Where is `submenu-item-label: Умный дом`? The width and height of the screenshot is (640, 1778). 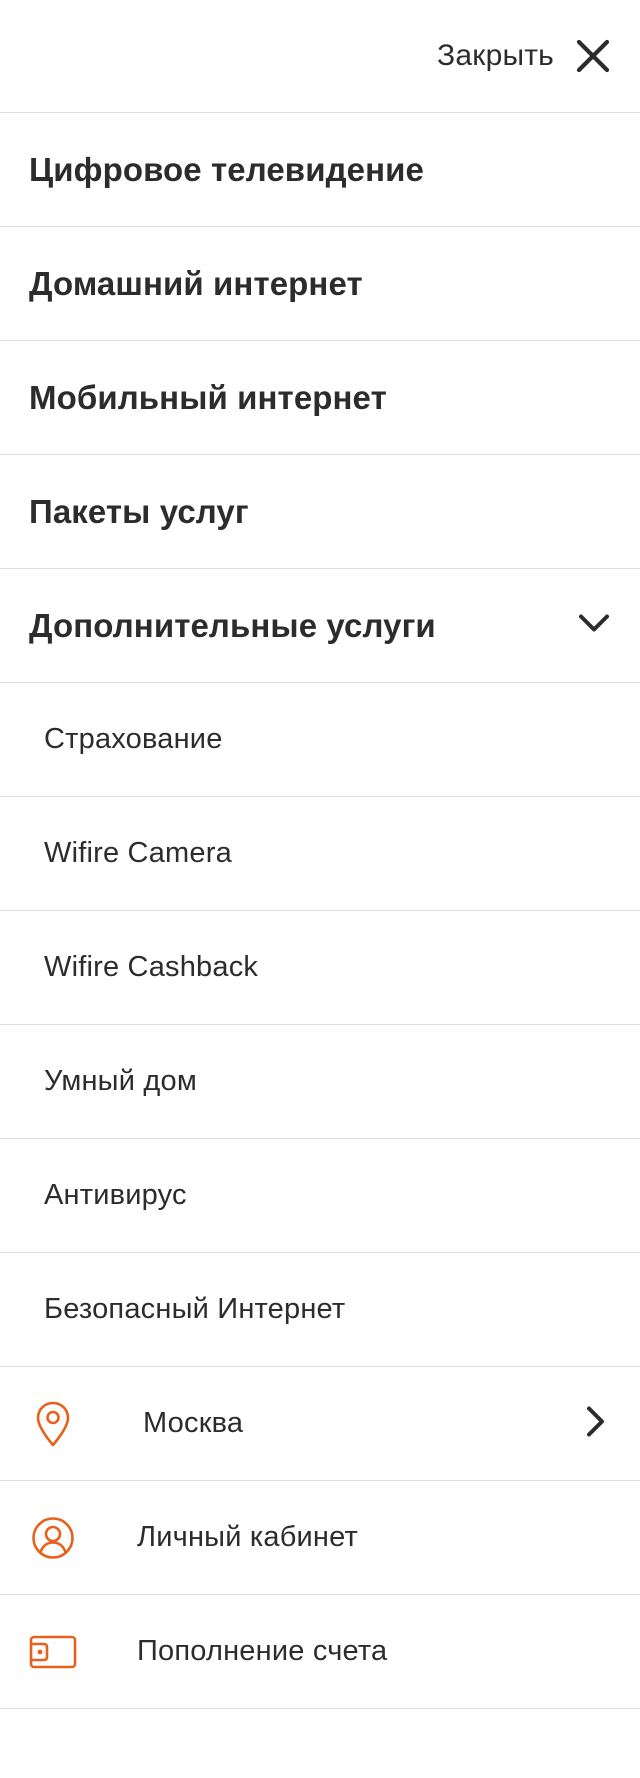
submenu-item-label: Умный дом is located at coordinates (120, 1081).